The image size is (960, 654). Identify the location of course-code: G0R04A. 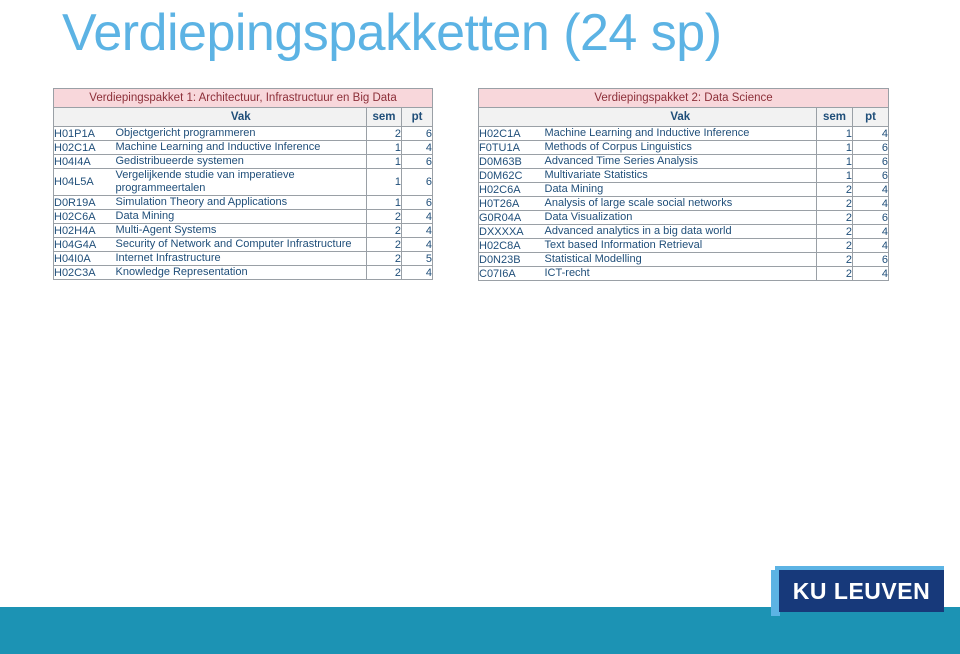
(511, 217).